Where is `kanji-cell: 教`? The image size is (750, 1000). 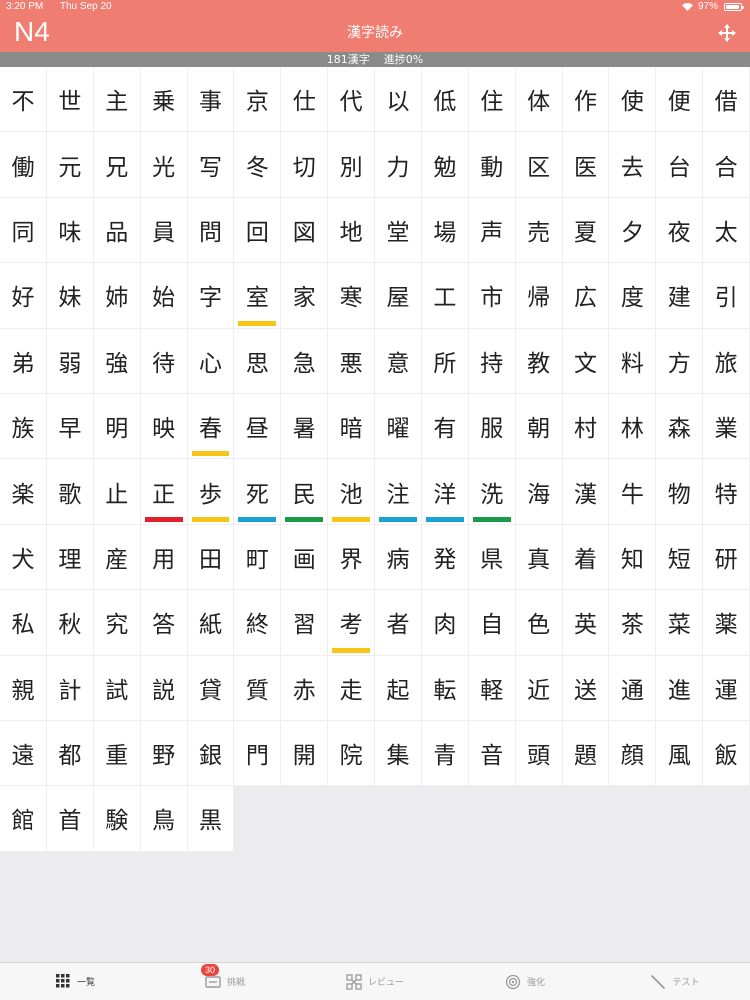 kanji-cell: 教 is located at coordinates (539, 361).